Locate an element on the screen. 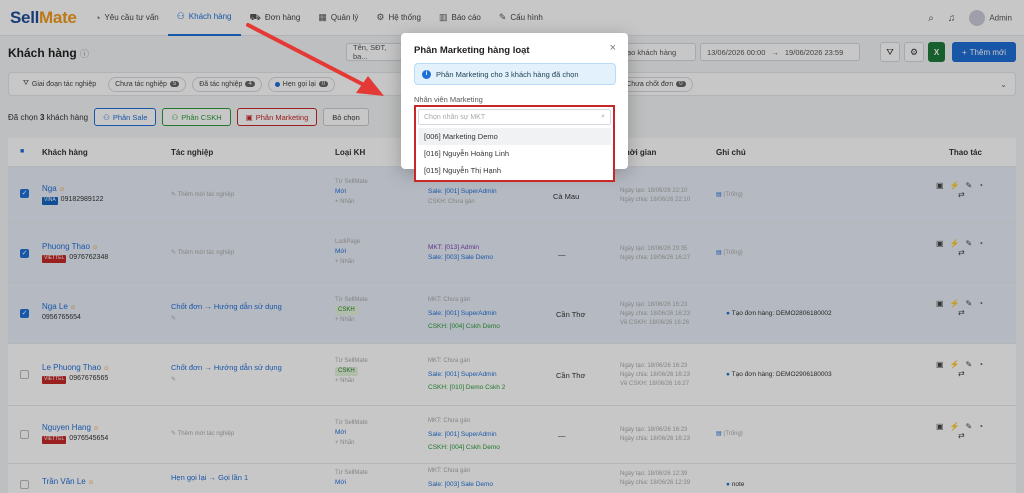 Image resolution: width=1024 pixels, height=493 pixels. arrow-shaft is located at coordinates (307, 55).